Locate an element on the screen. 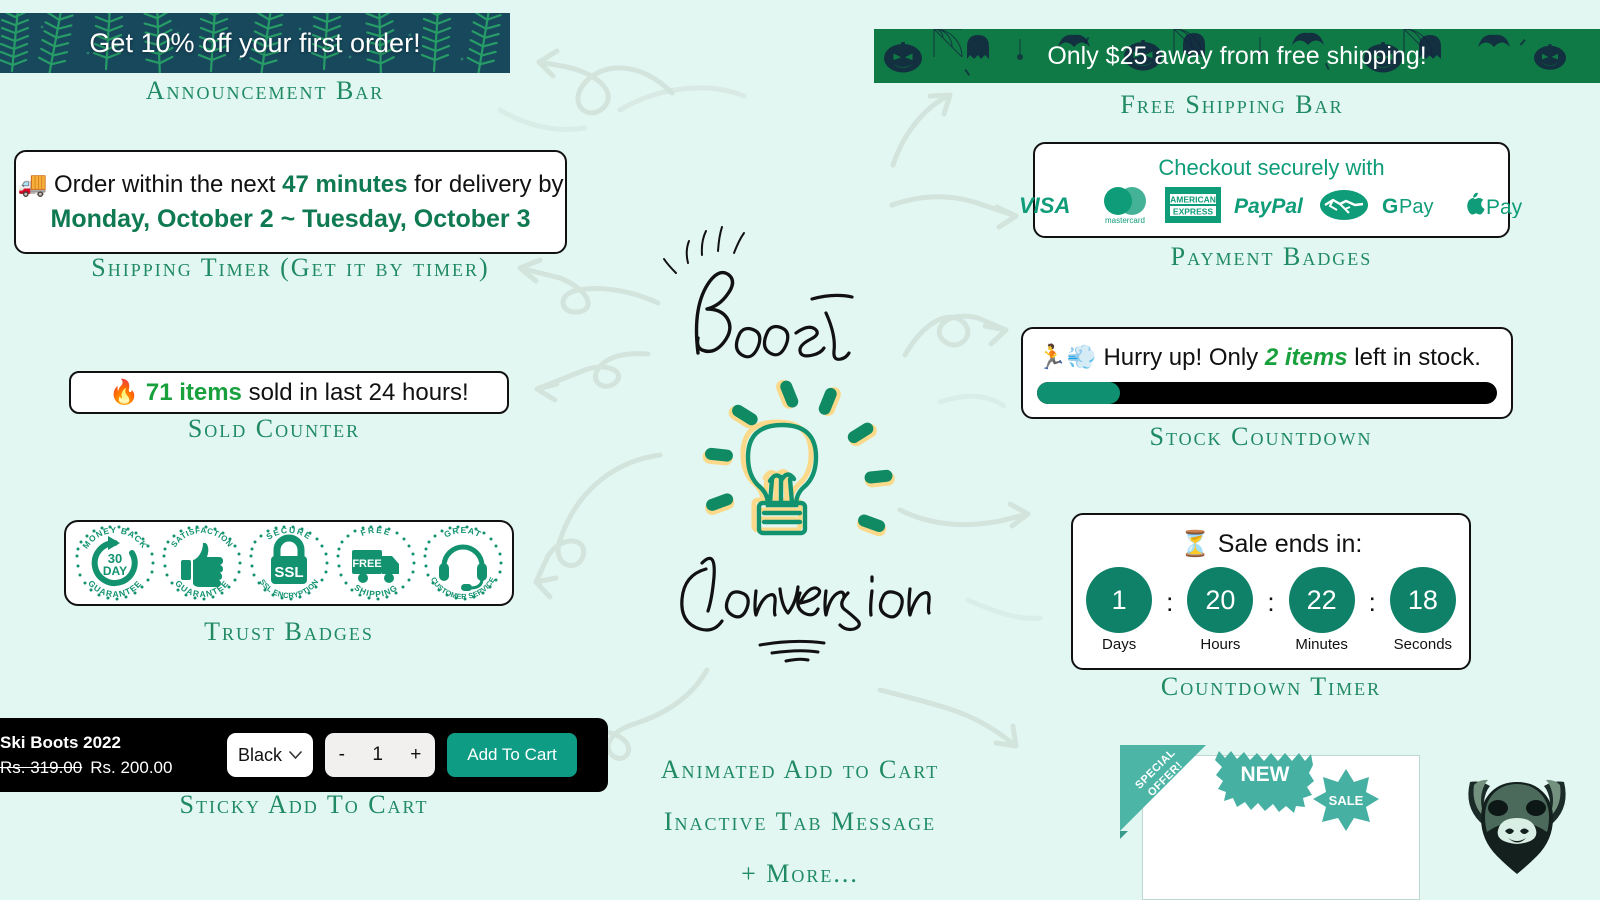 Image resolution: width=1600 pixels, height=900 pixels. sold-counter-text: 🔥 71 items sold in last 24 hours! is located at coordinates (289, 392).